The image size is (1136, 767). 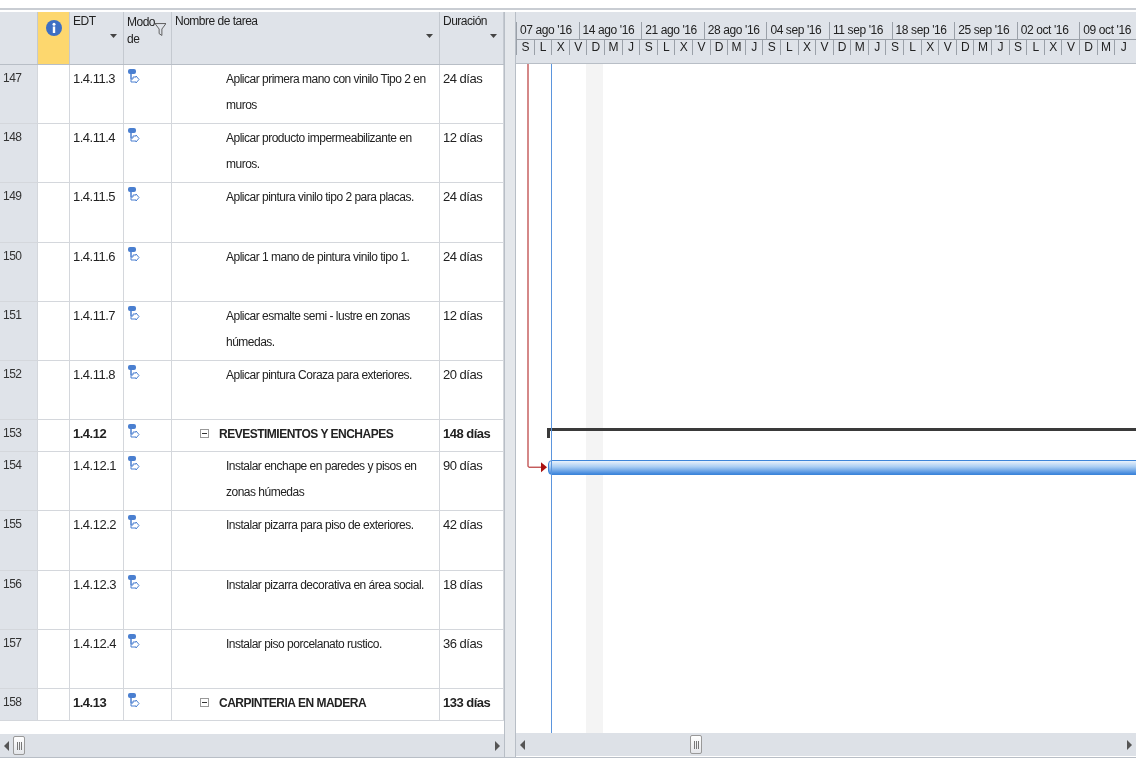 What do you see at coordinates (216, 21) in the screenshot?
I see `column-header: Nombre de tarea` at bounding box center [216, 21].